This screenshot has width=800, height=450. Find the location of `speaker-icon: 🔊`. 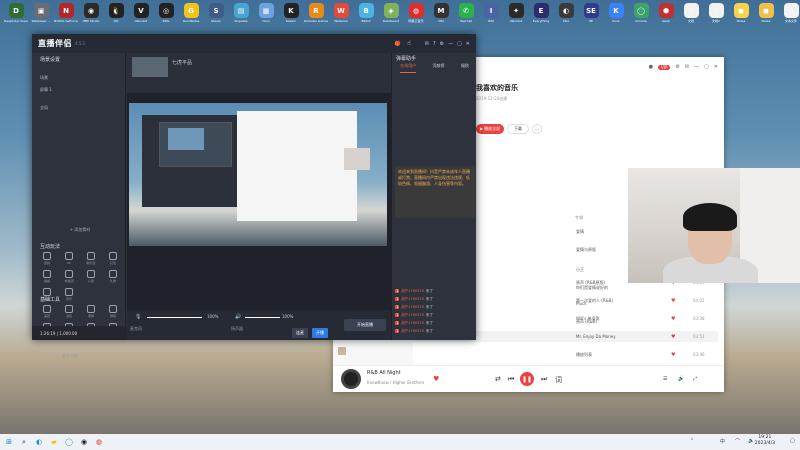

speaker-icon: 🔊 is located at coordinates (238, 317).